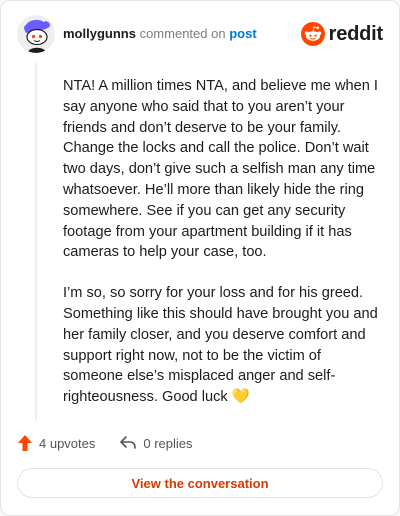 The image size is (400, 516). I want to click on reply-button: 0 replies, so click(156, 443).